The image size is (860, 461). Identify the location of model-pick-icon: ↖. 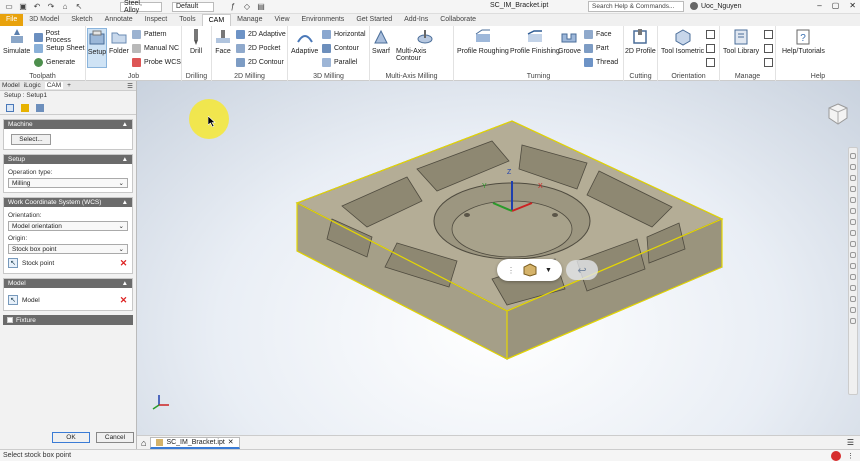
(13, 300).